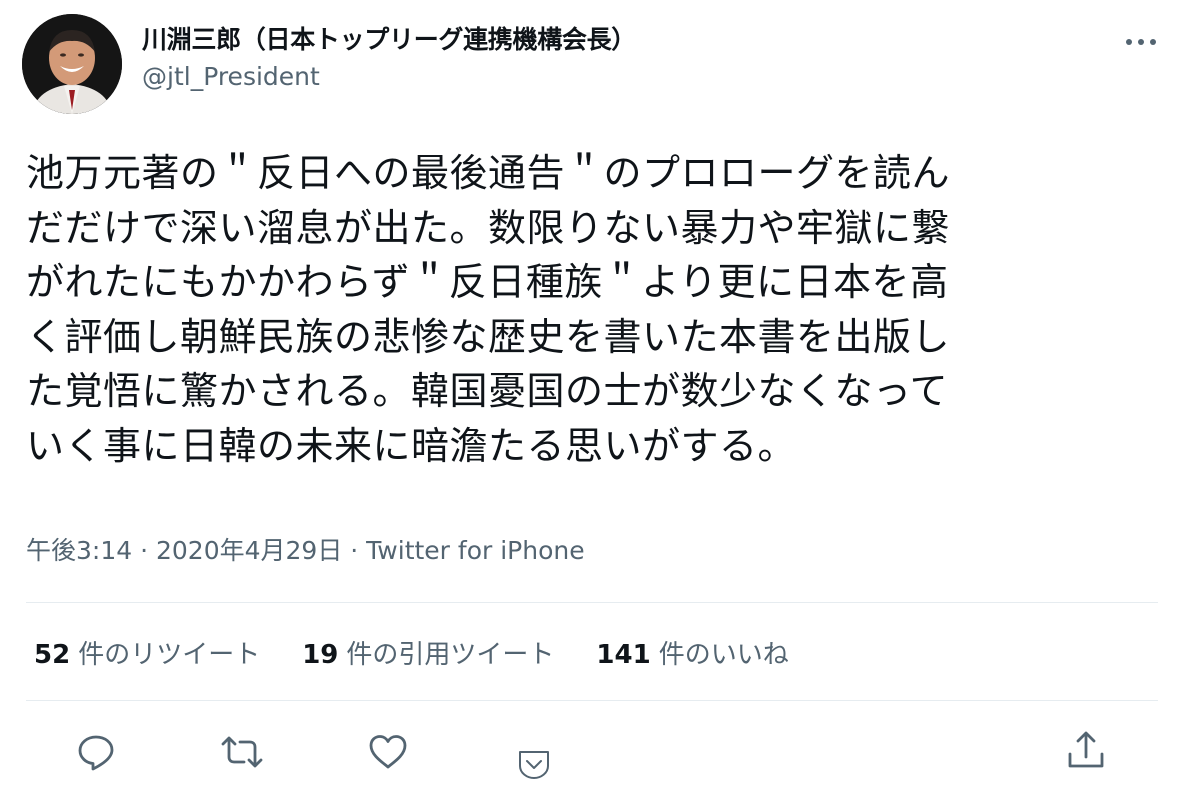  Describe the element at coordinates (411, 445) in the screenshot. I see `tweet-text-line: いく事に日韓の未来に暗澹たる思いがする。` at that location.